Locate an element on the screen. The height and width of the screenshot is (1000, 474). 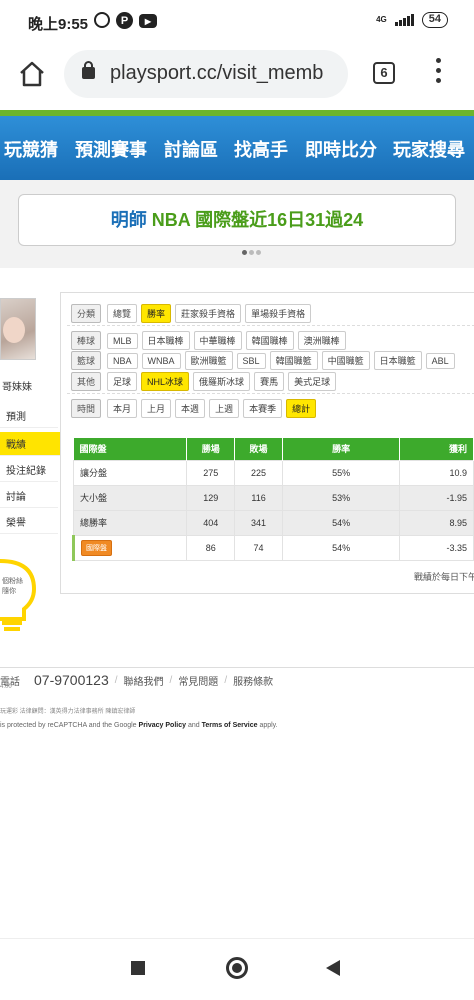
url-text: playsport.cc/visit_memb is located at coordinates (224, 73).